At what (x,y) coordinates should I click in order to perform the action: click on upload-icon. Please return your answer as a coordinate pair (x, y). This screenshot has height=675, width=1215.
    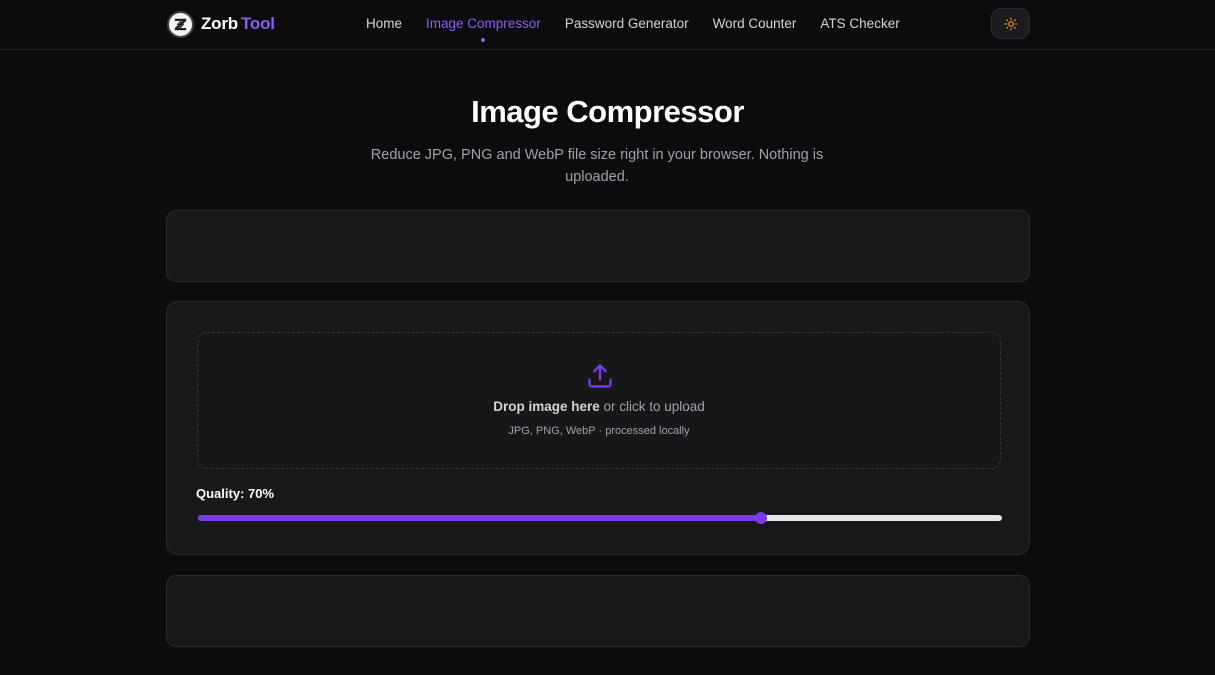
    Looking at the image, I should click on (600, 376).